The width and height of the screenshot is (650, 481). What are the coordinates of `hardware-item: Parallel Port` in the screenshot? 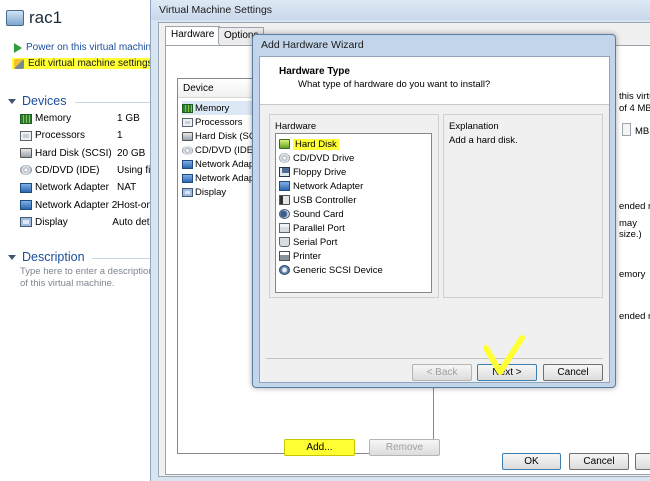 It's located at (313, 228).